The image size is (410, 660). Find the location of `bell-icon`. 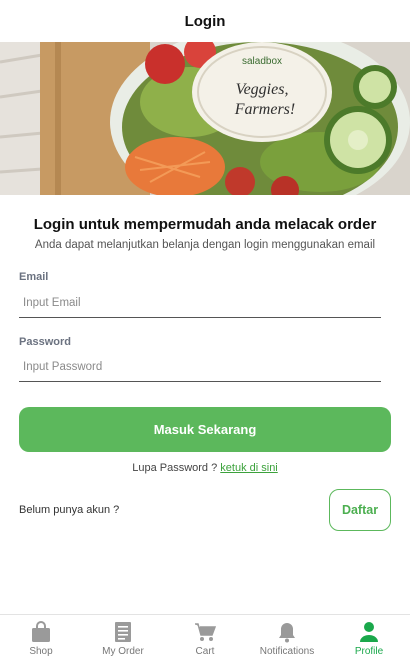

bell-icon is located at coordinates (287, 632).